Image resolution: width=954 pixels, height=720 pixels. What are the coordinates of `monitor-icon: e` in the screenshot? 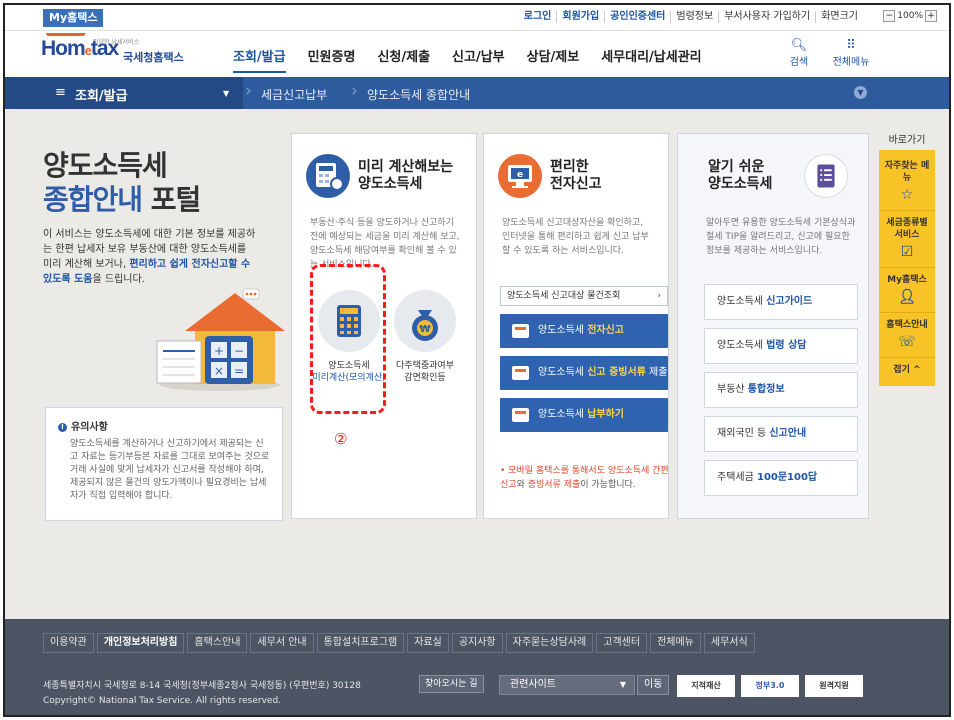 It's located at (520, 176).